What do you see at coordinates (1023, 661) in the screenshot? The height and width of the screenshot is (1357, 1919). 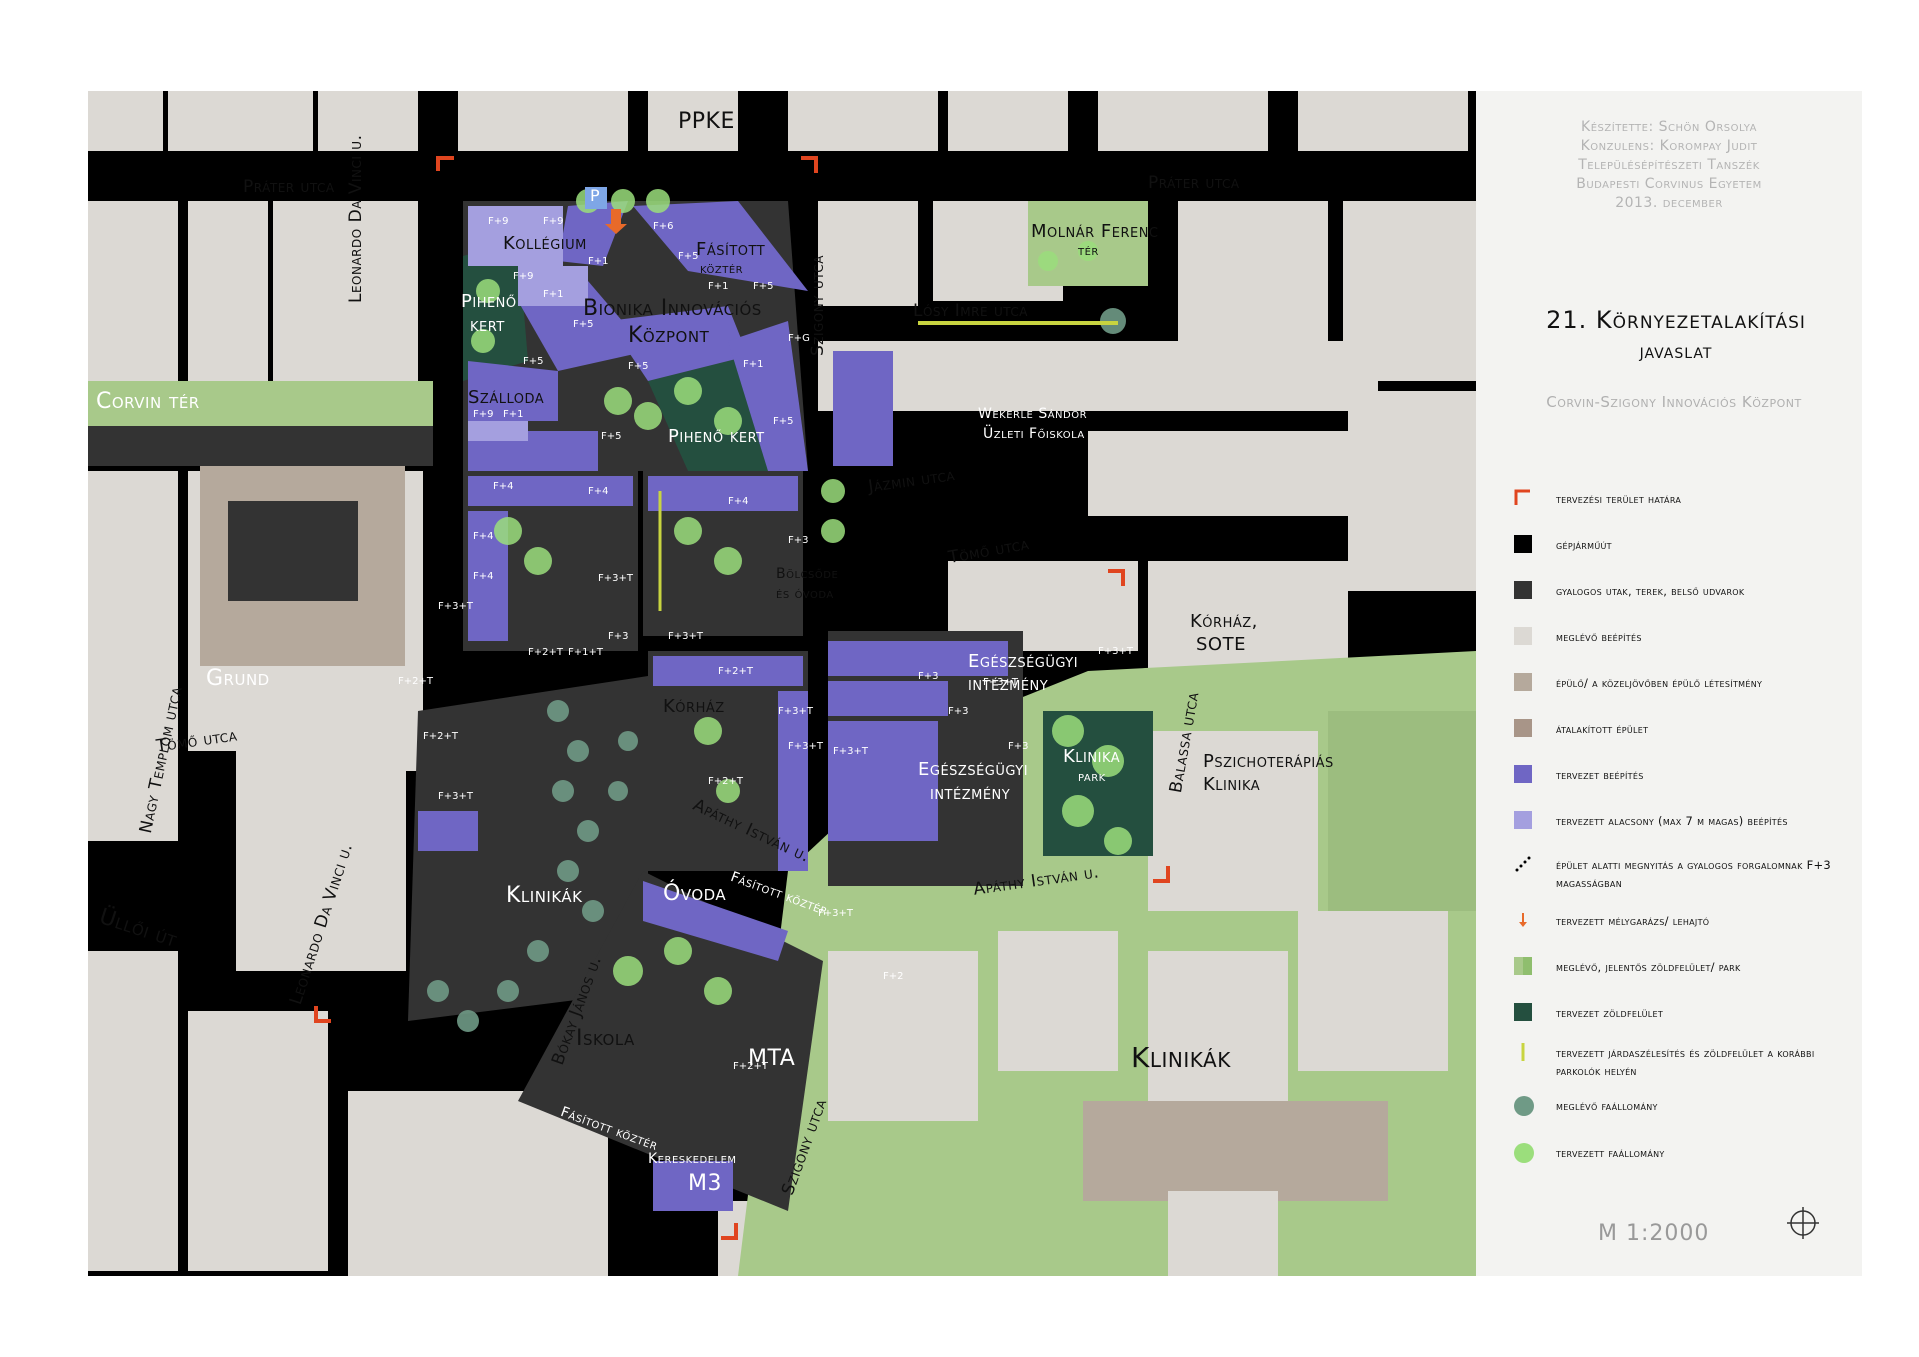 I see `label-egeszseg-1a: Egészségügyi` at bounding box center [1023, 661].